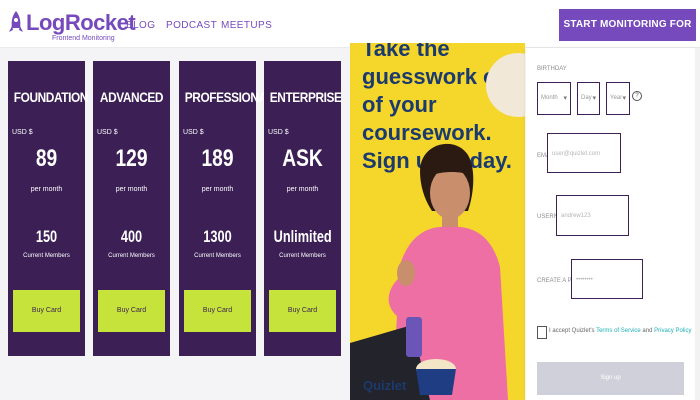 Image resolution: width=700 pixels, height=400 pixels. What do you see at coordinates (542, 332) in the screenshot?
I see `terms-checkbox` at bounding box center [542, 332].